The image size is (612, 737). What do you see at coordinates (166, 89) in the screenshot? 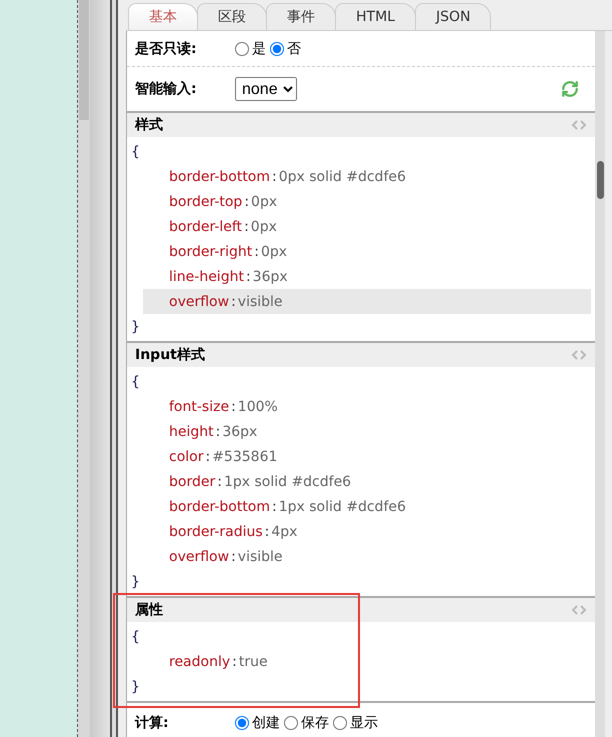
I see `field-label: 智能输入:` at bounding box center [166, 89].